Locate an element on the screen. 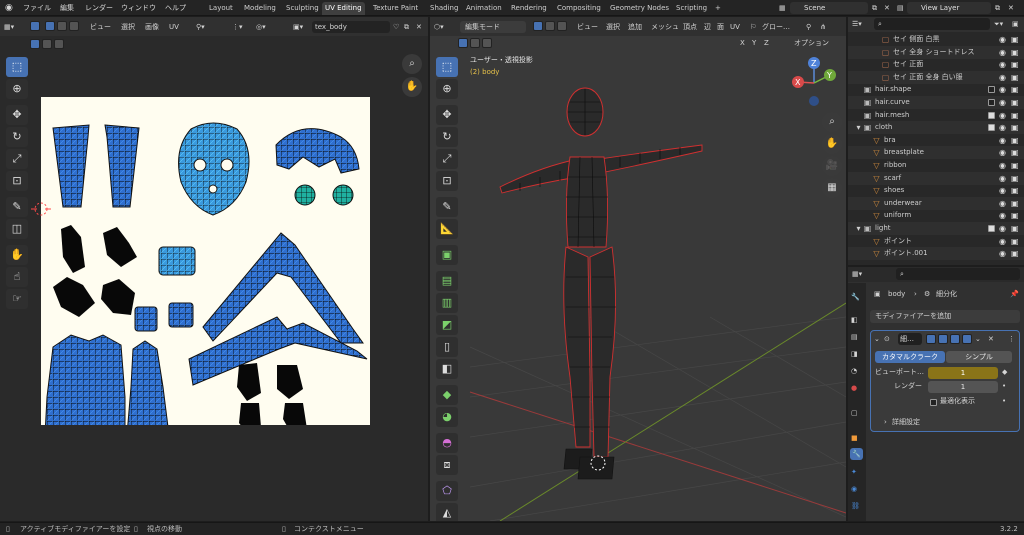 The height and width of the screenshot is (535, 1024). outliner-row: ▣ hair.shape ◉ ▣ is located at coordinates (936, 89).